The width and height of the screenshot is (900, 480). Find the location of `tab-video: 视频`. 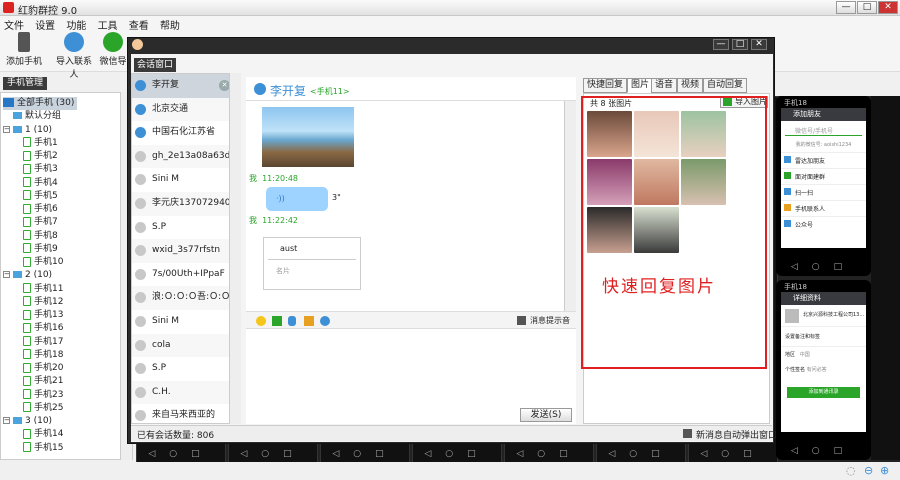

tab-video: 视频 is located at coordinates (690, 85).